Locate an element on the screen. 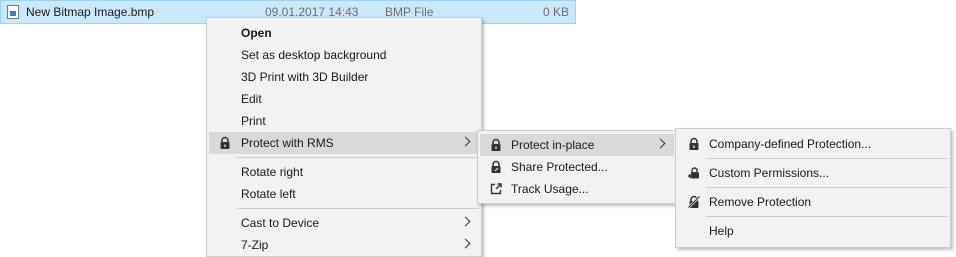  menu-item-label: Help is located at coordinates (721, 231).